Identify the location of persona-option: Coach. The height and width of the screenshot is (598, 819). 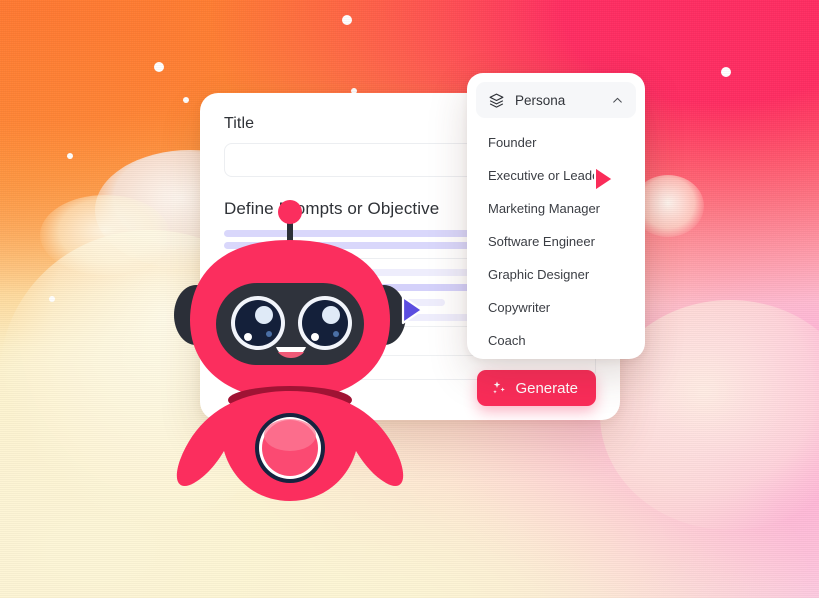
(556, 340).